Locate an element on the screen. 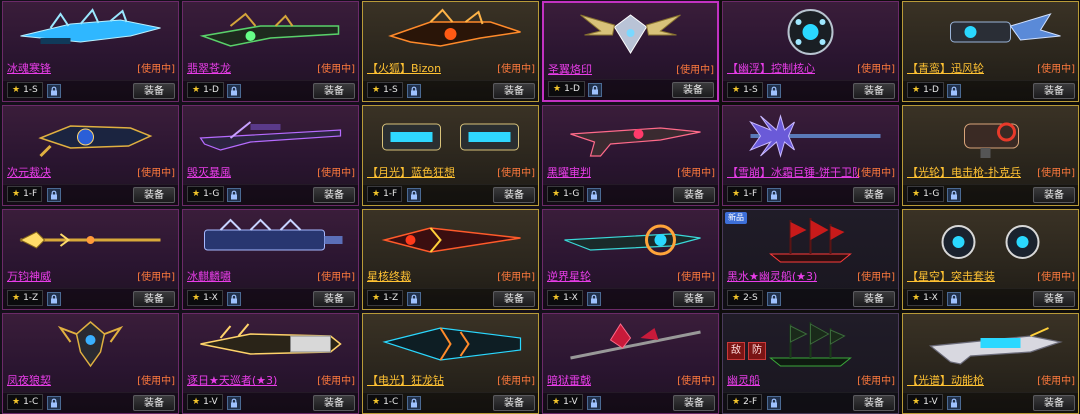 This screenshot has height=414, width=1080. weapon-card-right-4: 【光轮】电击枪-扑克兵 [使用中] ★ 1-G 装备 is located at coordinates (990, 155).